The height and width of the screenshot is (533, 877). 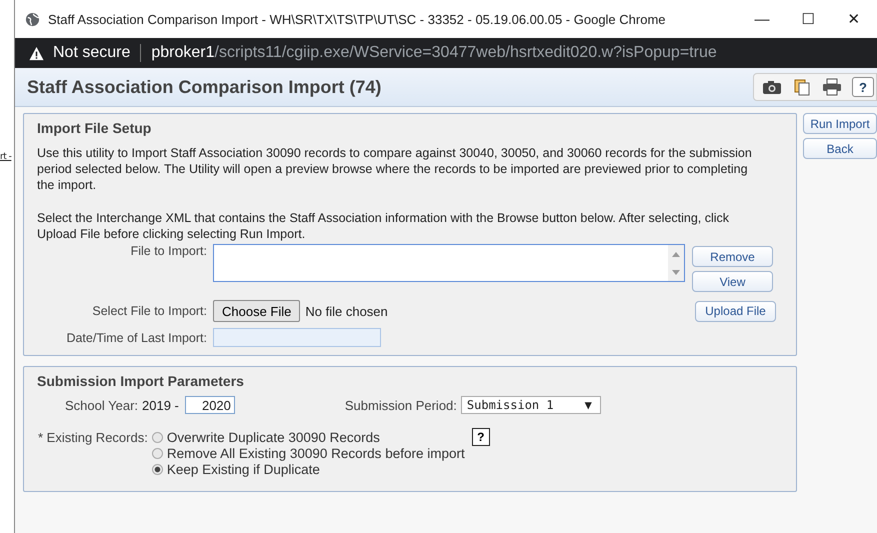 What do you see at coordinates (149, 311) in the screenshot?
I see `field-label: Select File to Import:` at bounding box center [149, 311].